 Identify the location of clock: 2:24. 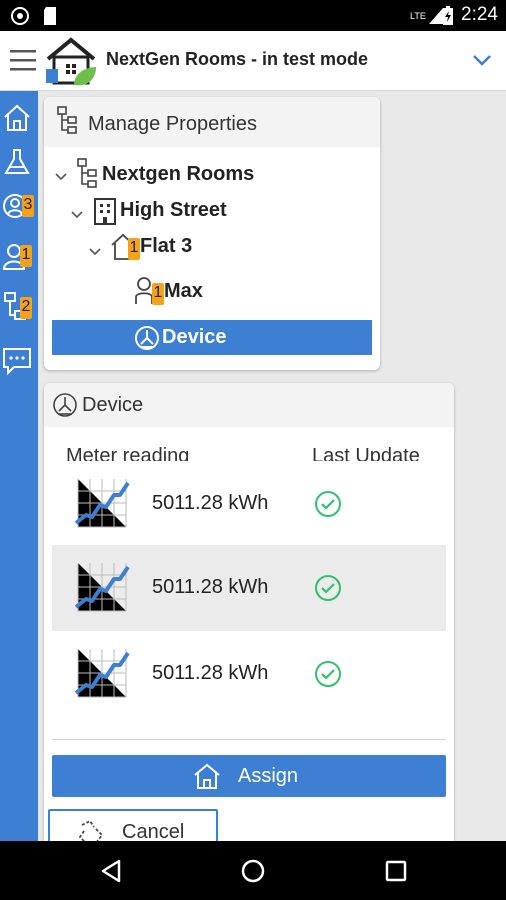
(479, 14).